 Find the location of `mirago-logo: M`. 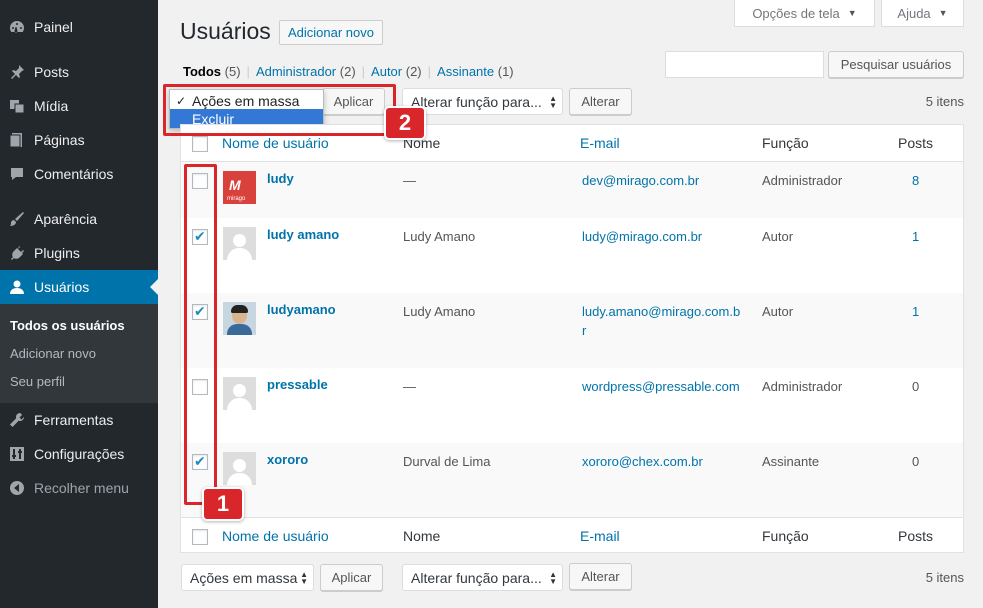

mirago-logo: M is located at coordinates (235, 185).